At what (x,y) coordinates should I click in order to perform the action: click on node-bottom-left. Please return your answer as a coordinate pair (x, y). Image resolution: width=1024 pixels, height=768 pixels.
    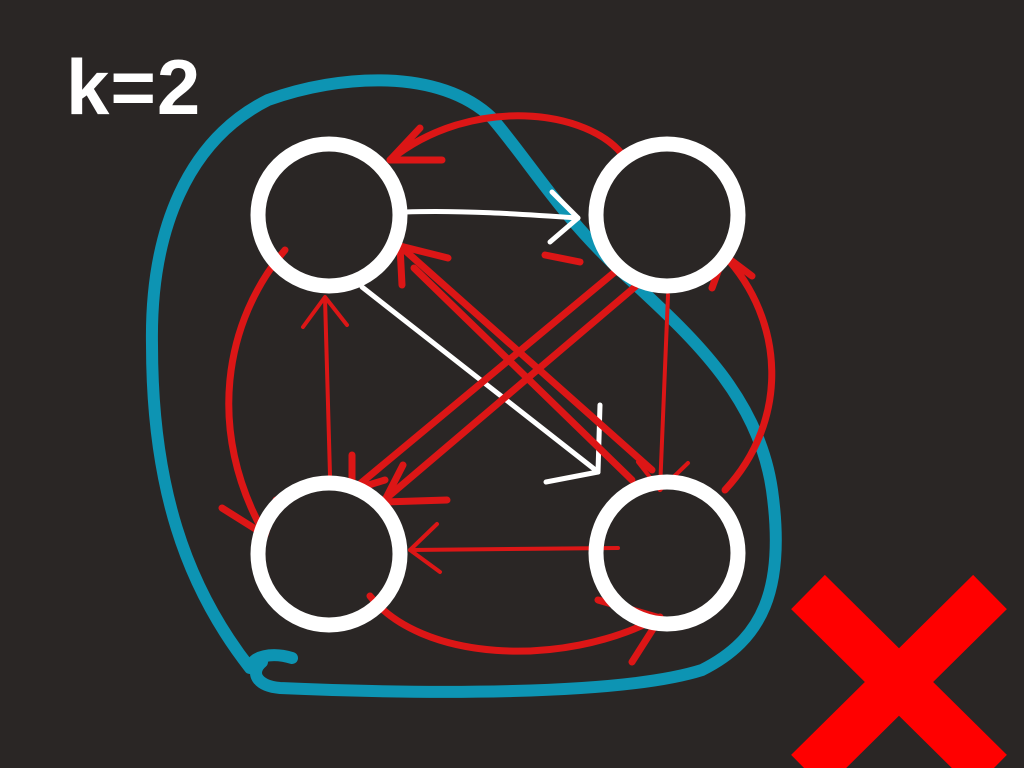
    Looking at the image, I should click on (329, 554).